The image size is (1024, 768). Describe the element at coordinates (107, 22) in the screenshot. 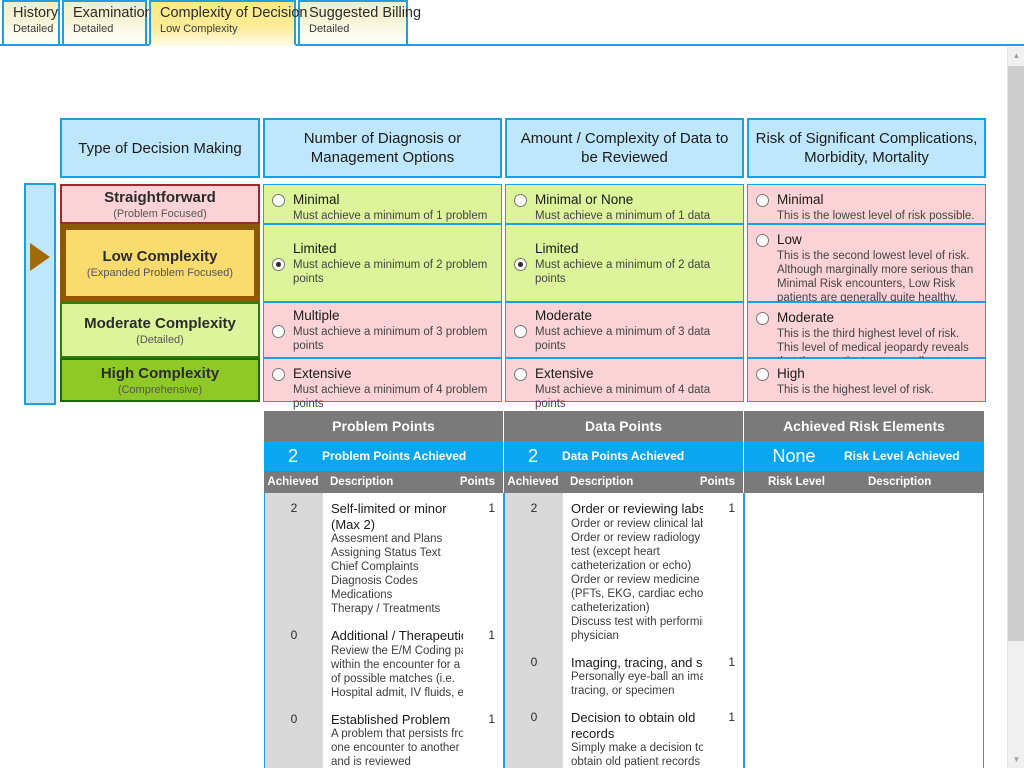

I see `tab-examination: Examination Detailed` at that location.